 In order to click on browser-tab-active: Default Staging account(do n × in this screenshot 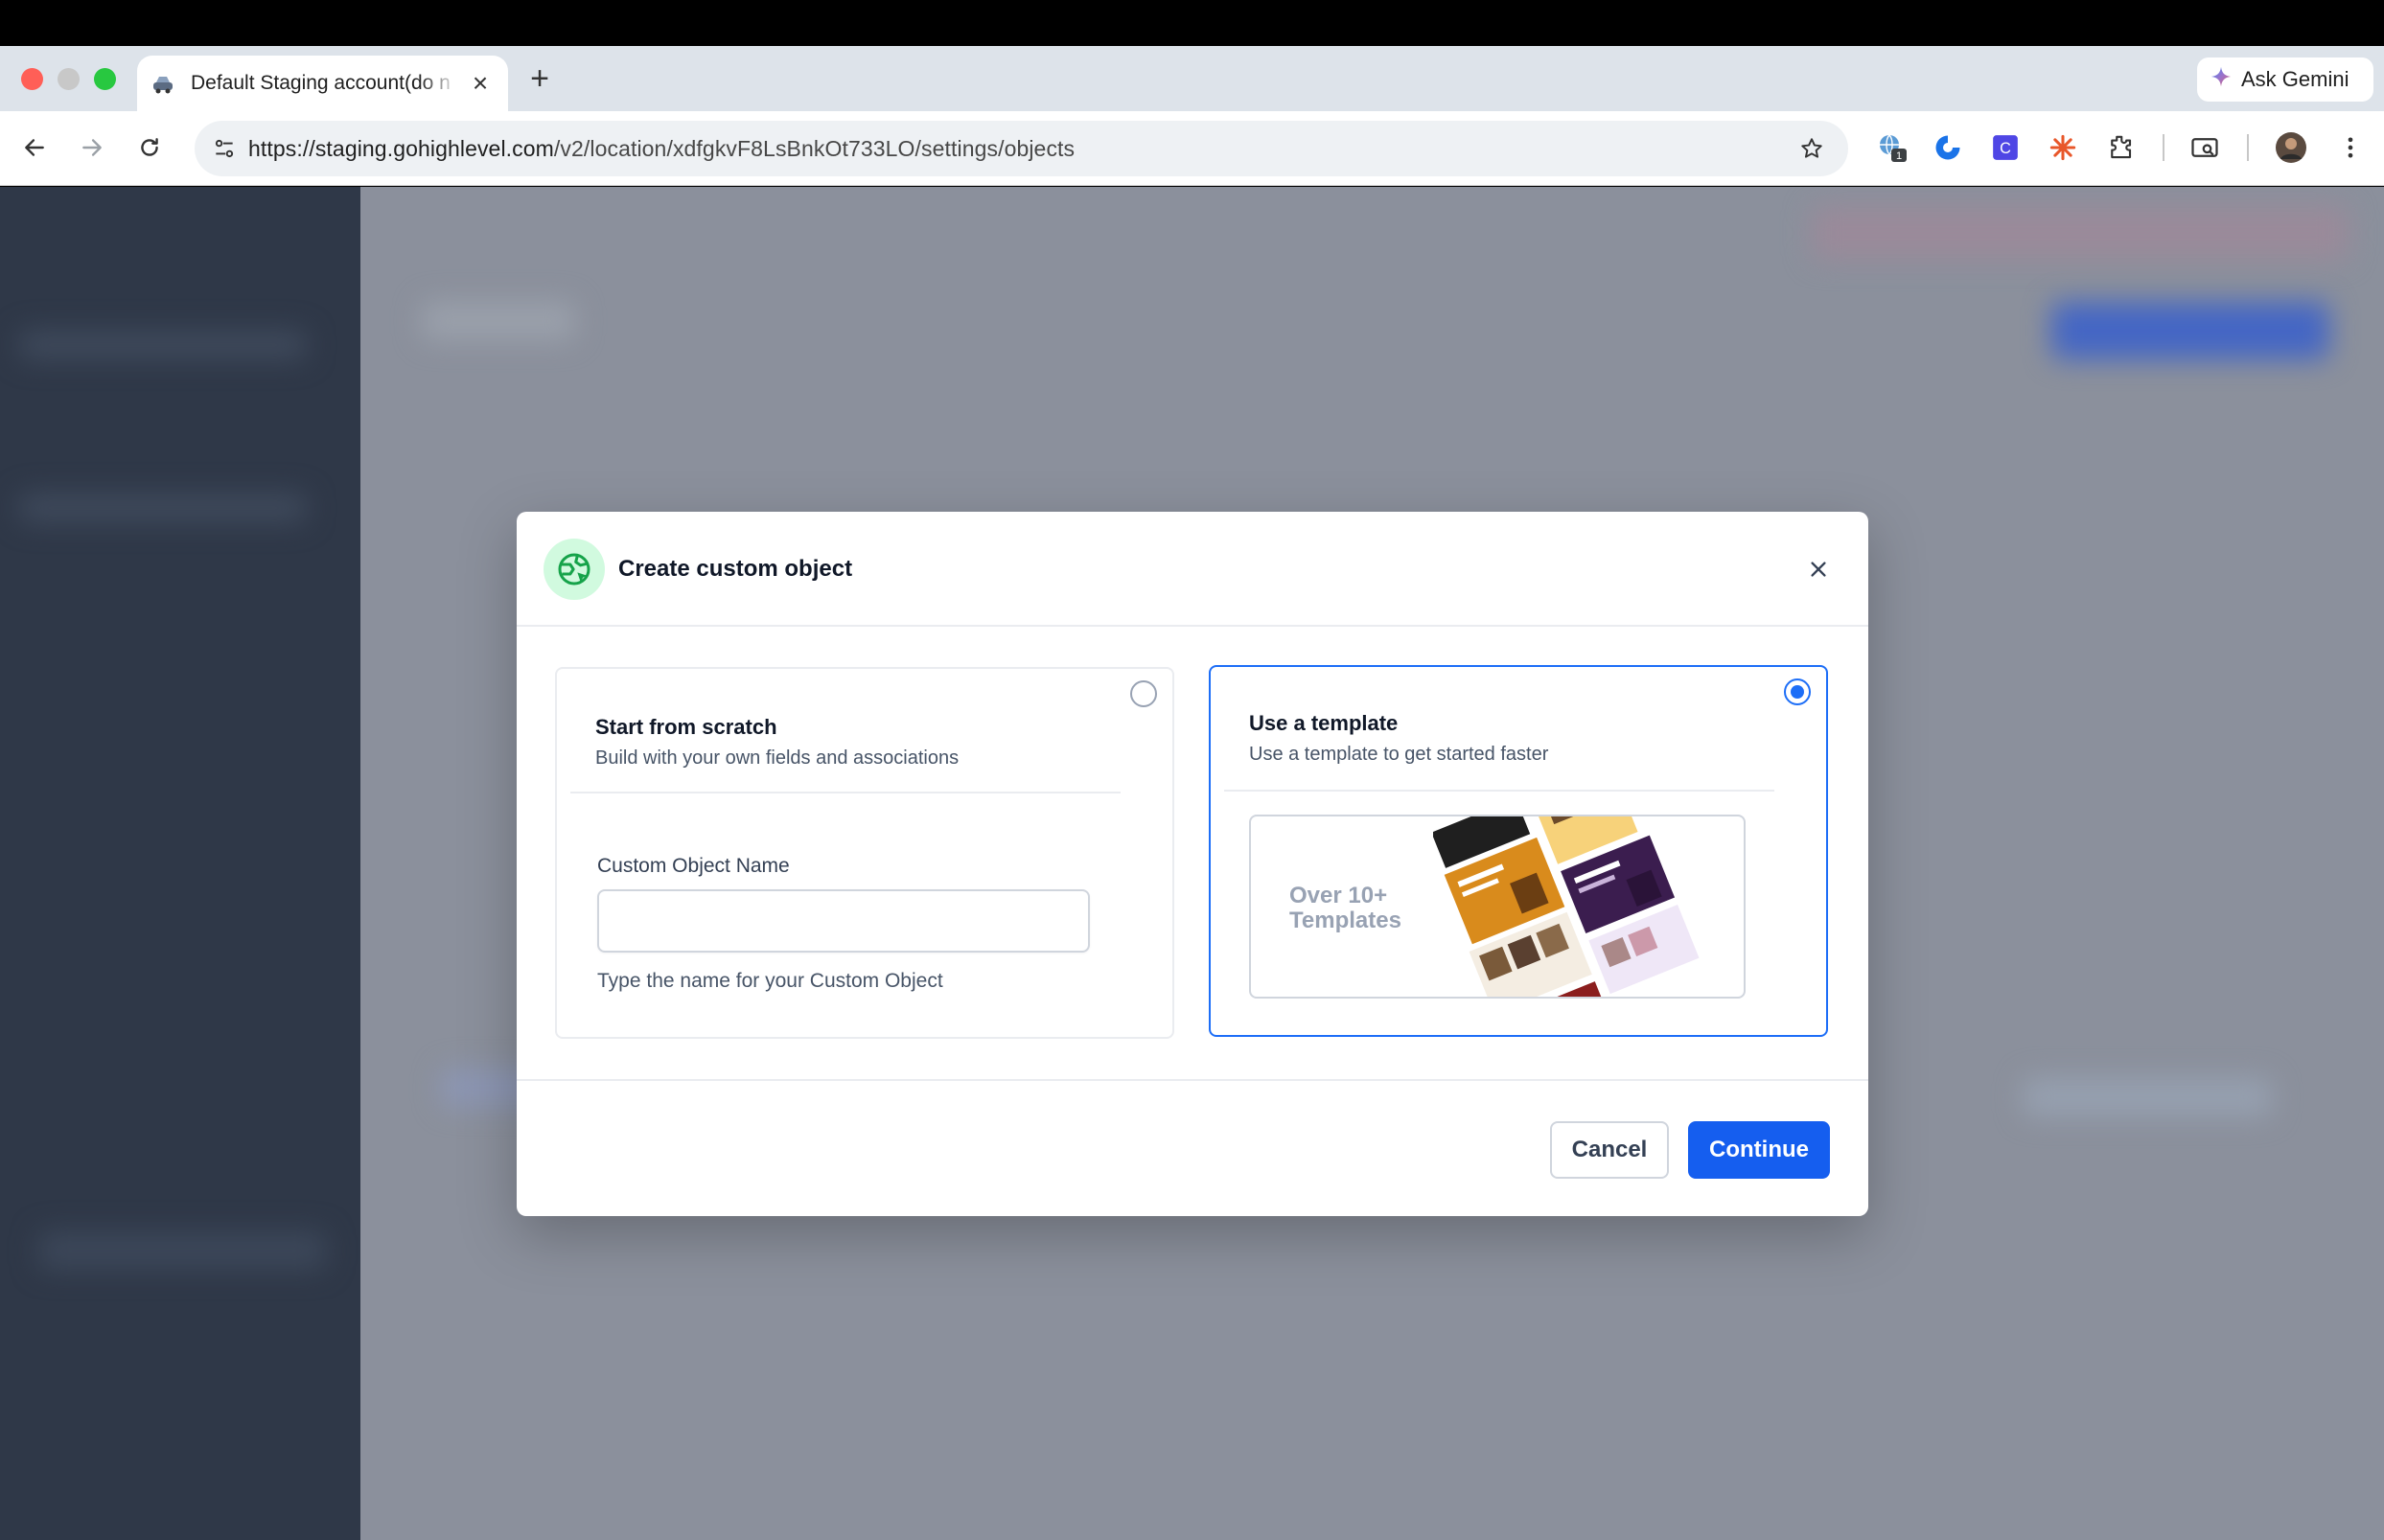, I will do `click(322, 83)`.